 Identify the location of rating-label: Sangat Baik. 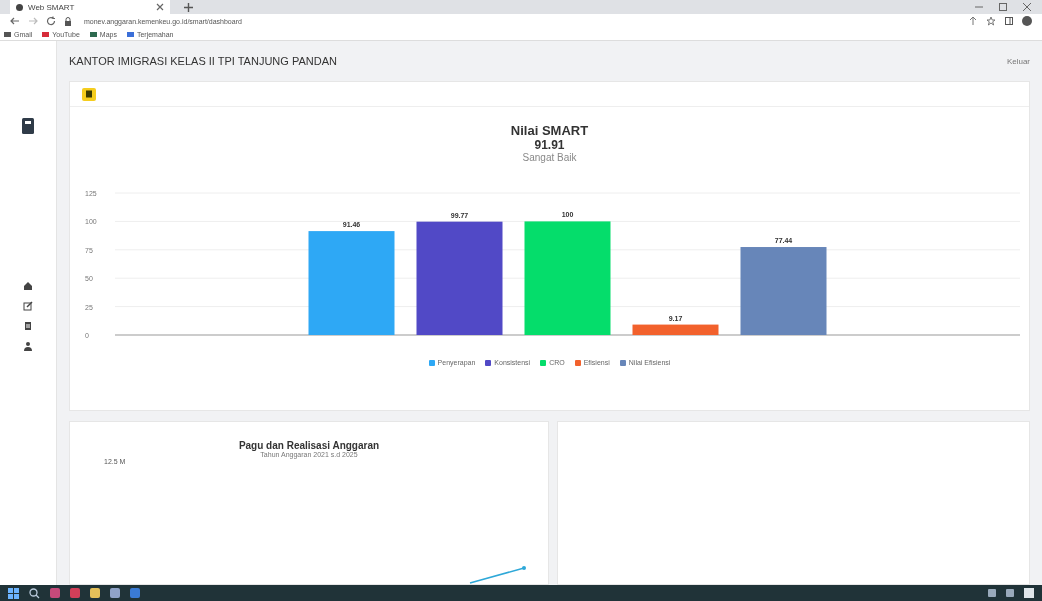
(549, 157).